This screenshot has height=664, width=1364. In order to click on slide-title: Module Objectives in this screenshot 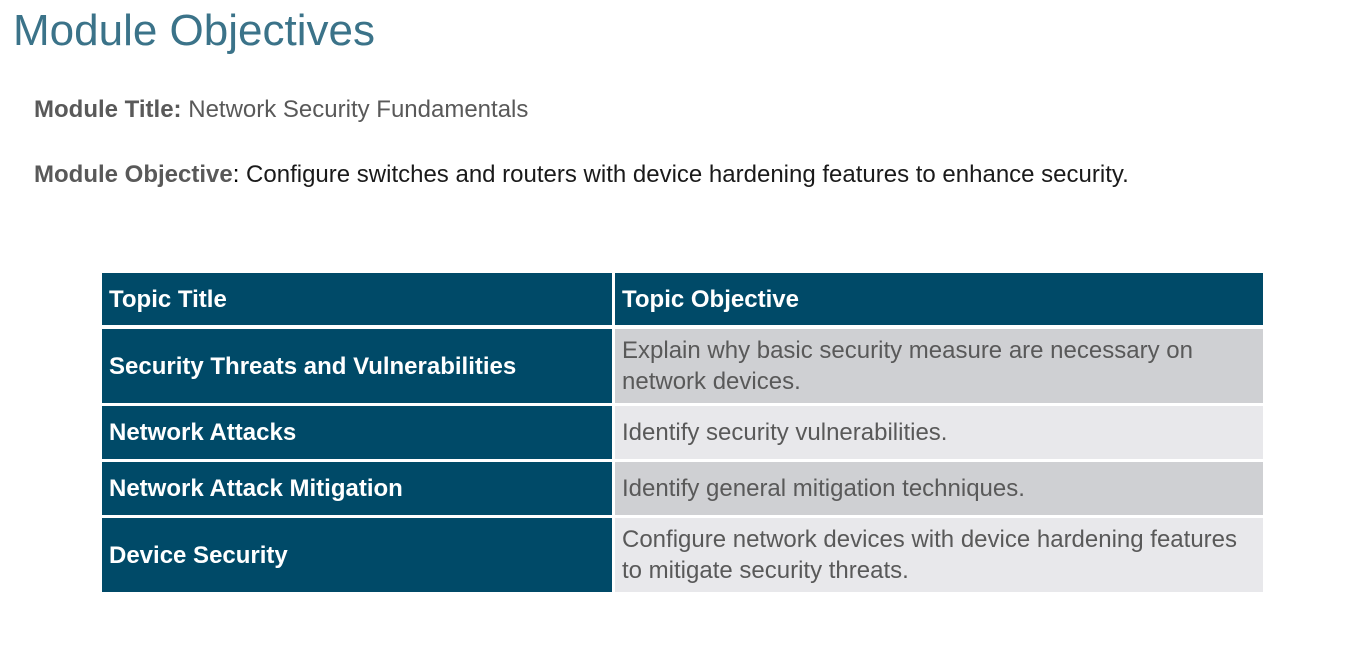, I will do `click(194, 30)`.